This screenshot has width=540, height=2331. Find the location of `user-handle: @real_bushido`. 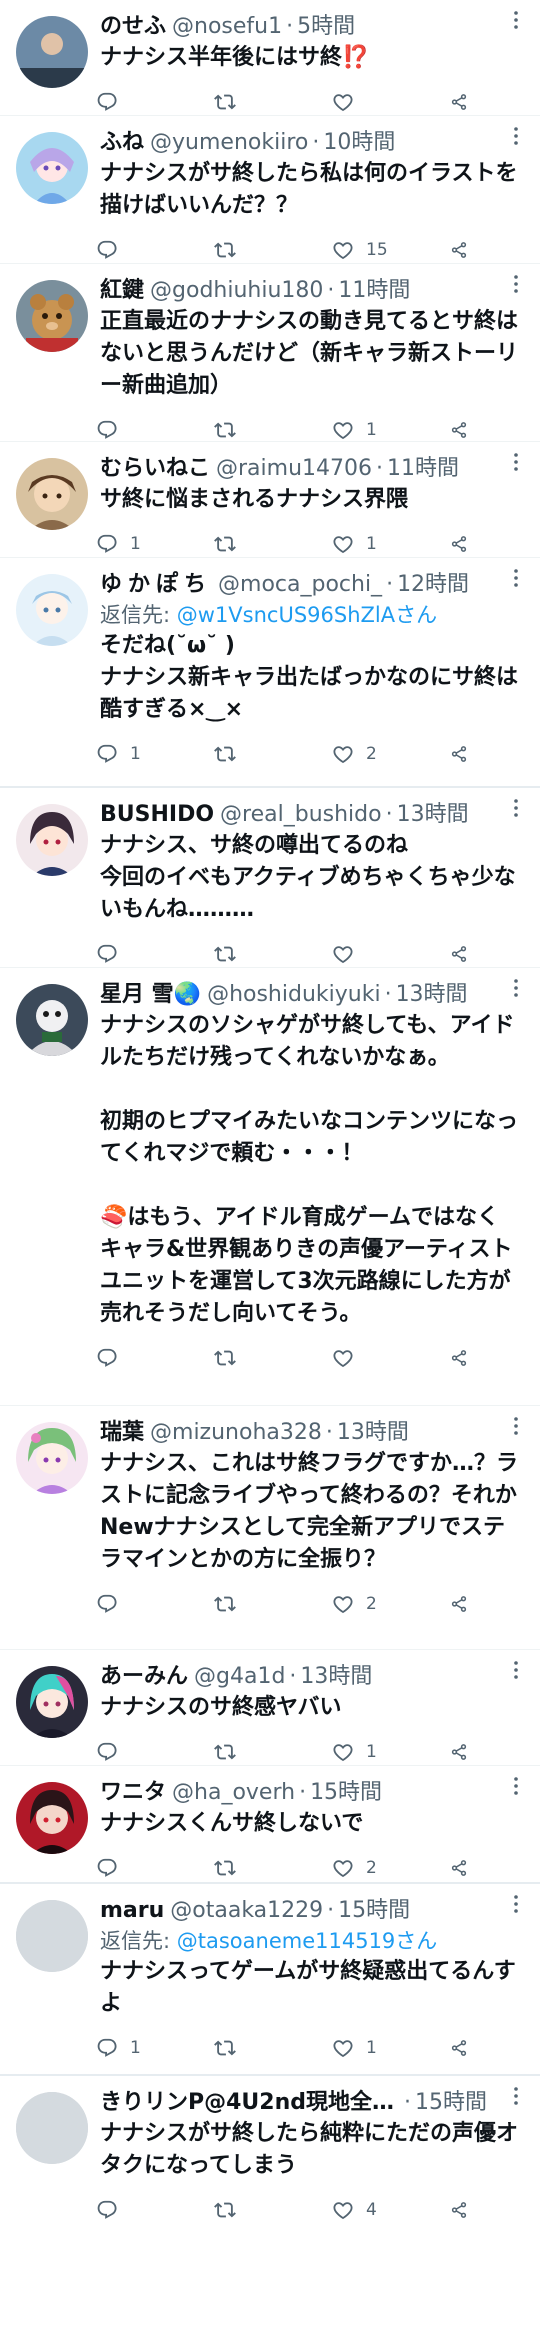

user-handle: @real_bushido is located at coordinates (301, 815).